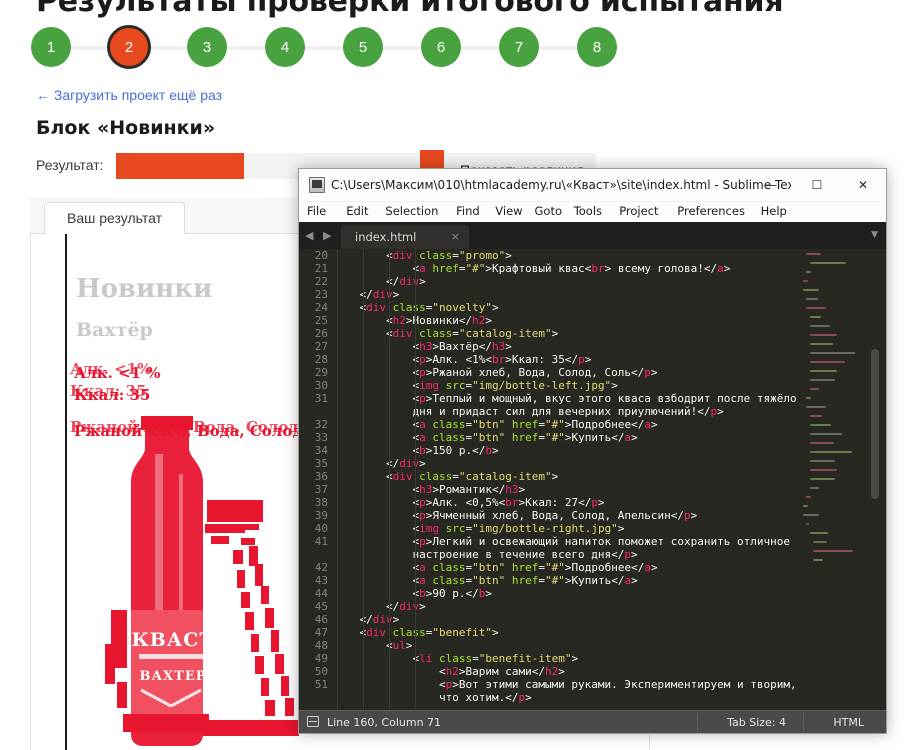 This screenshot has height=750, width=907. I want to click on cursor-position: Line 160, Column 71, so click(384, 722).